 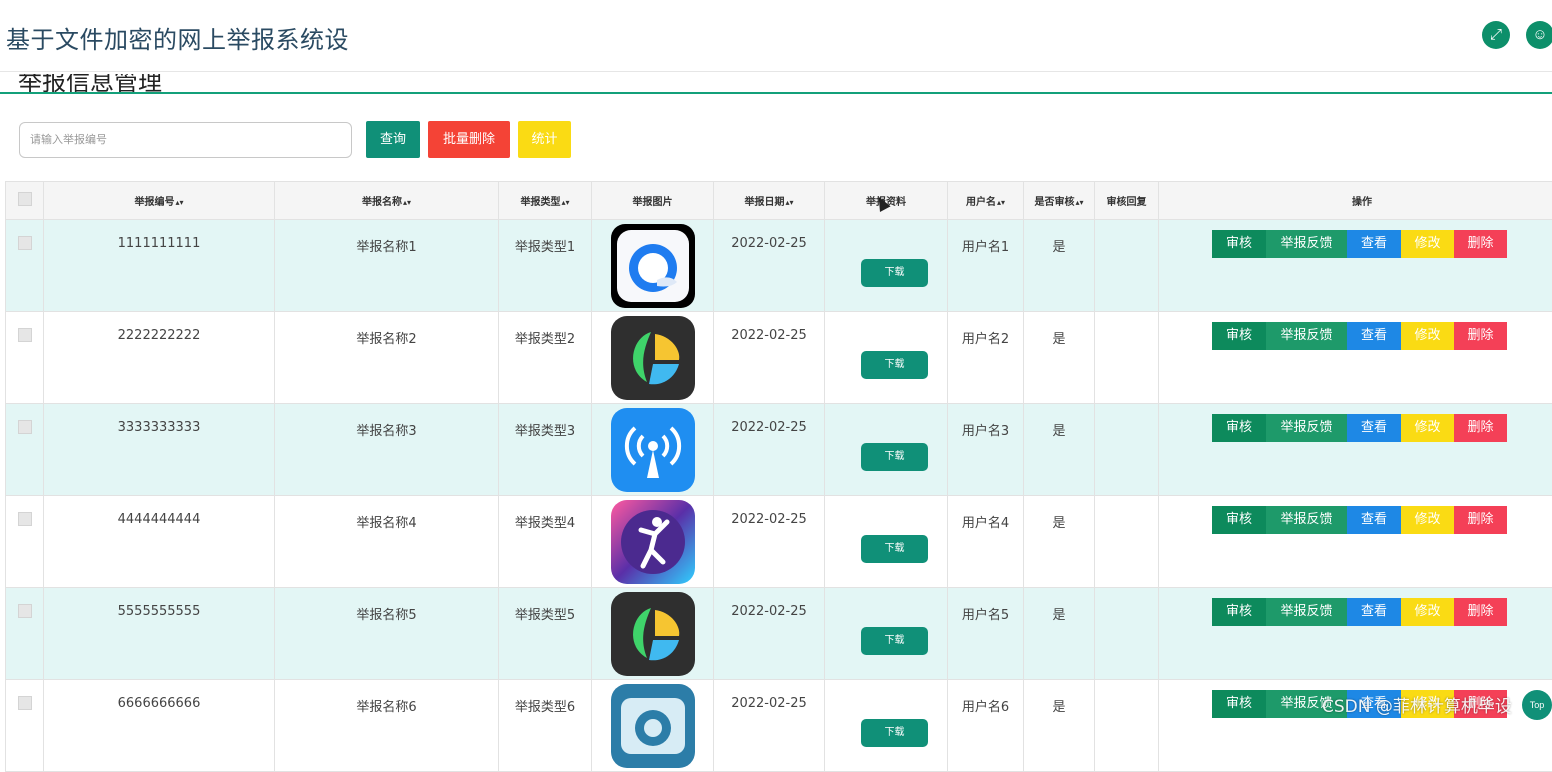 What do you see at coordinates (545, 201) in the screenshot?
I see `column-header-type: 举报类型▴▾` at bounding box center [545, 201].